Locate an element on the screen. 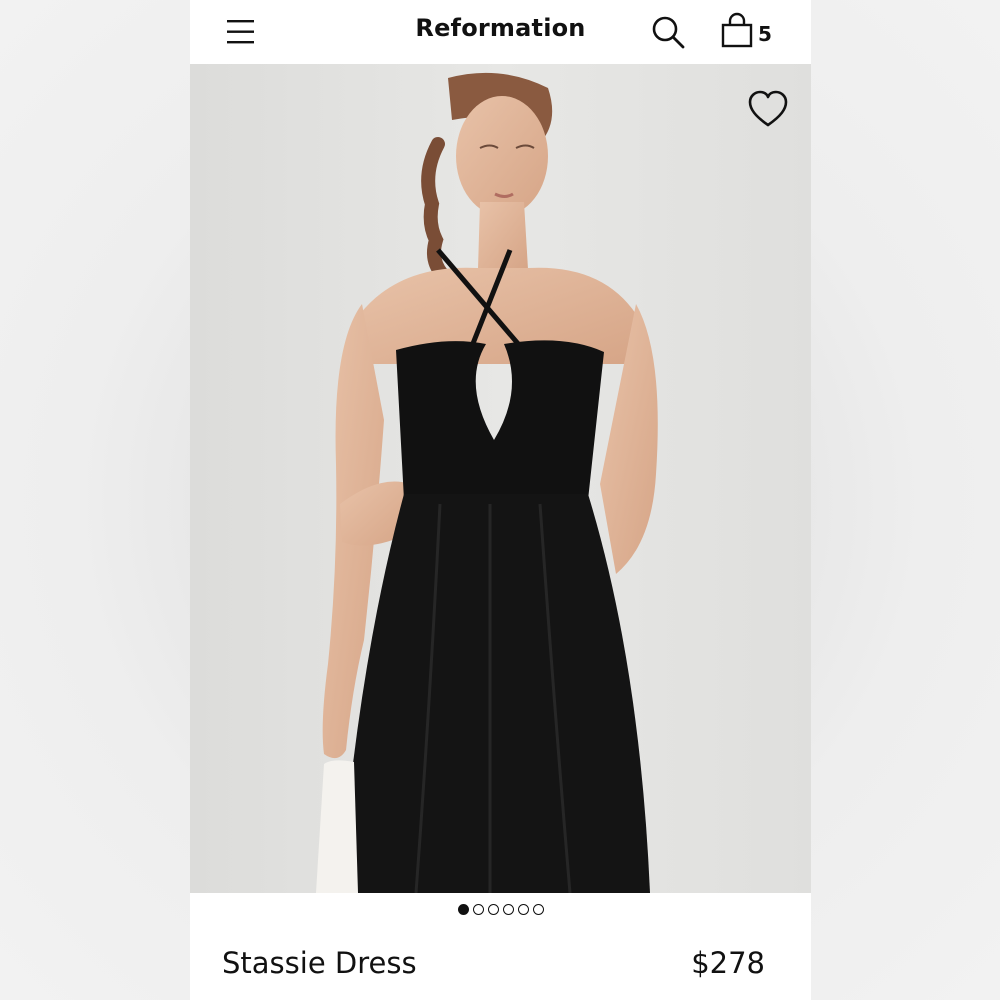 This screenshot has height=1000, width=1000. search-icon is located at coordinates (668, 32).